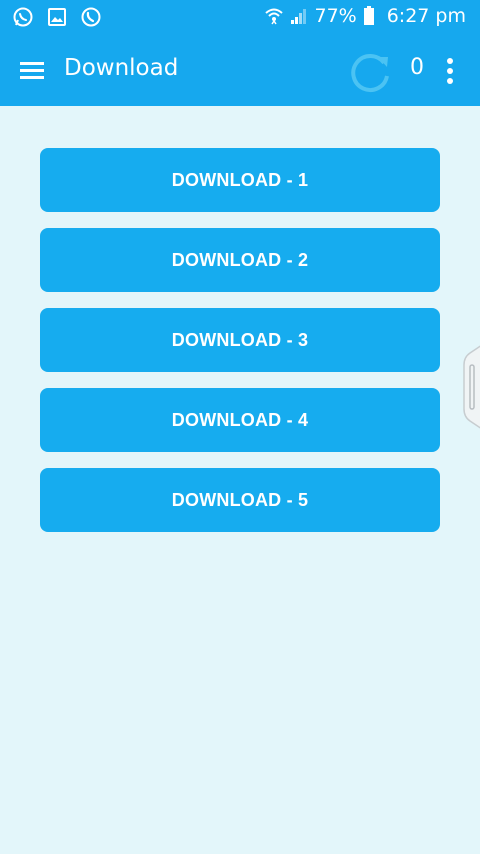 The width and height of the screenshot is (480, 854). I want to click on download-2-button: DOWNLOAD - 2, so click(240, 260).